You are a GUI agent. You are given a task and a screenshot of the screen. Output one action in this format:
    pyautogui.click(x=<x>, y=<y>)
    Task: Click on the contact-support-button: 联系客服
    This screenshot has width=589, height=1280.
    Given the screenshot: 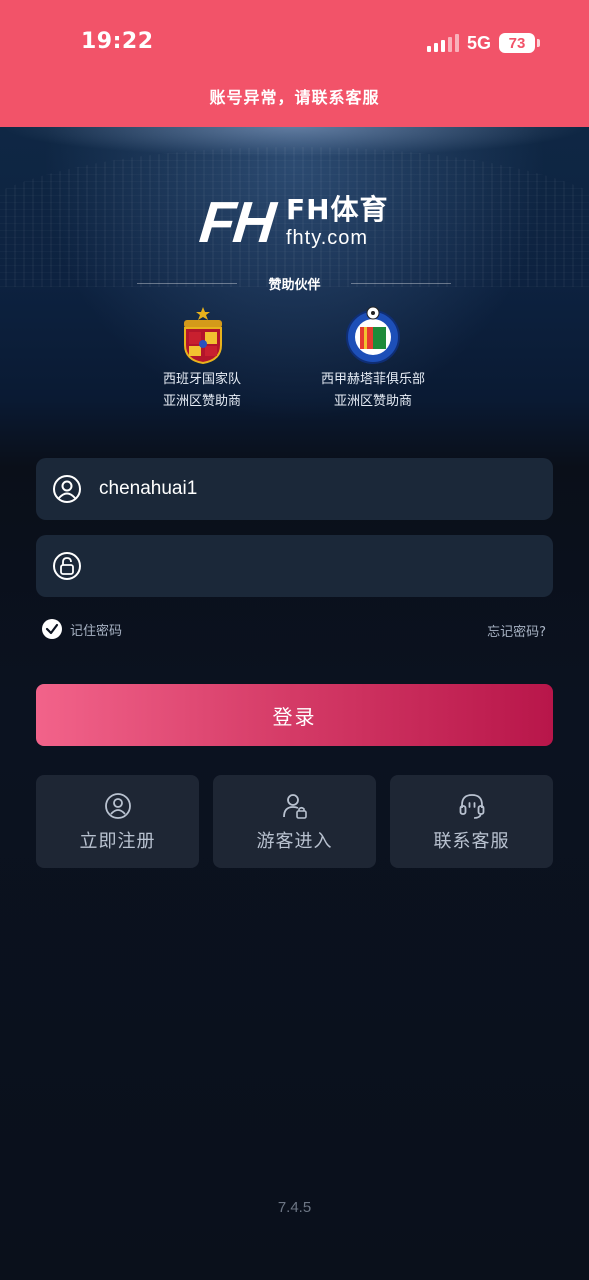 What is the action you would take?
    pyautogui.click(x=471, y=821)
    